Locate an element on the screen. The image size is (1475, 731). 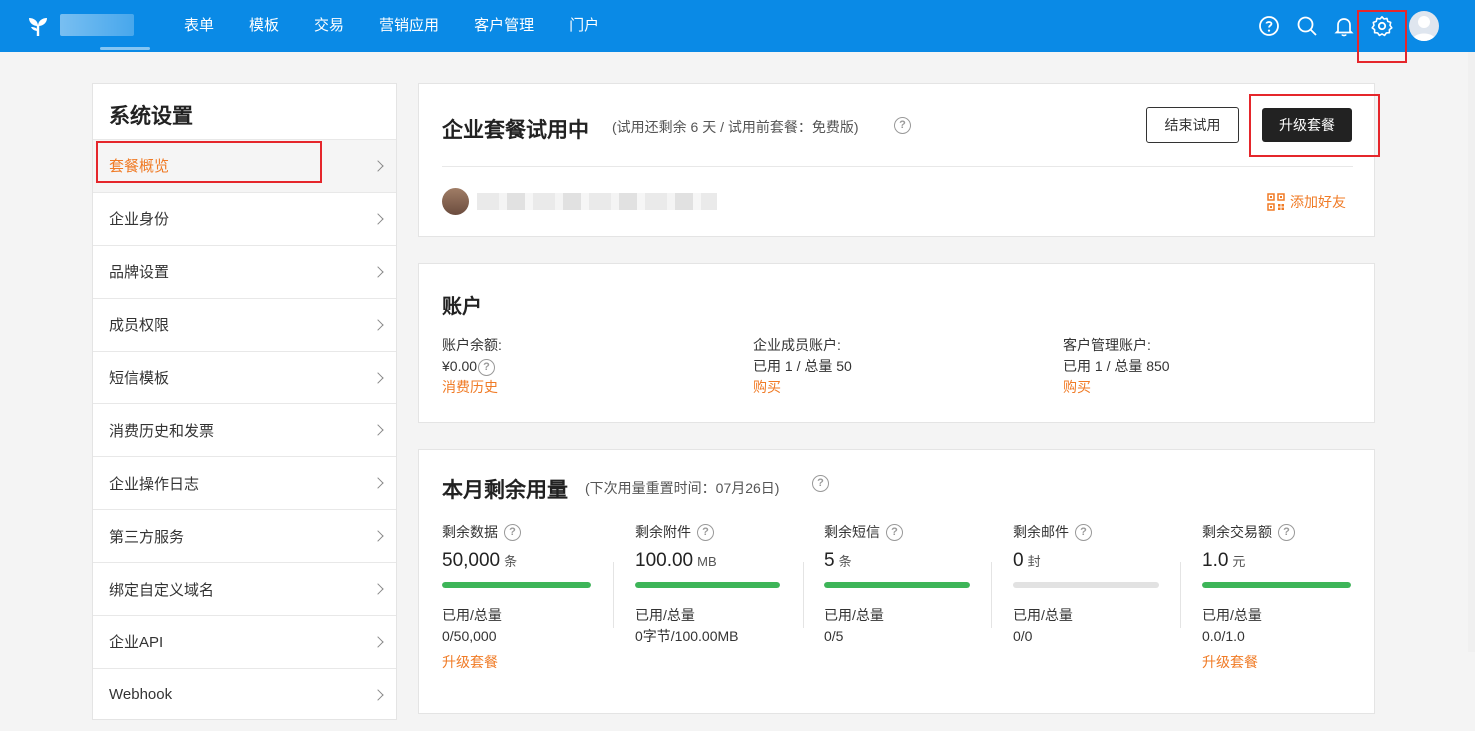
nav-item-forms: 表单 is located at coordinates (199, 26).